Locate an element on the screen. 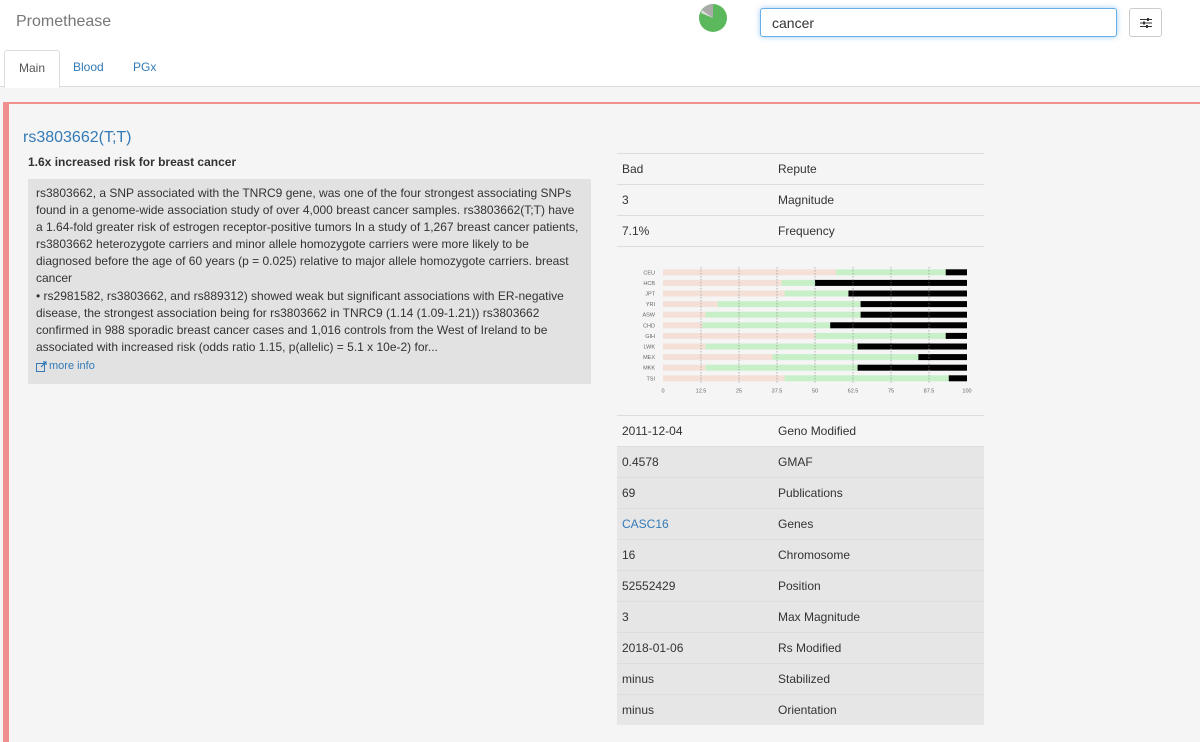  property-key: Rs Modified is located at coordinates (810, 648).